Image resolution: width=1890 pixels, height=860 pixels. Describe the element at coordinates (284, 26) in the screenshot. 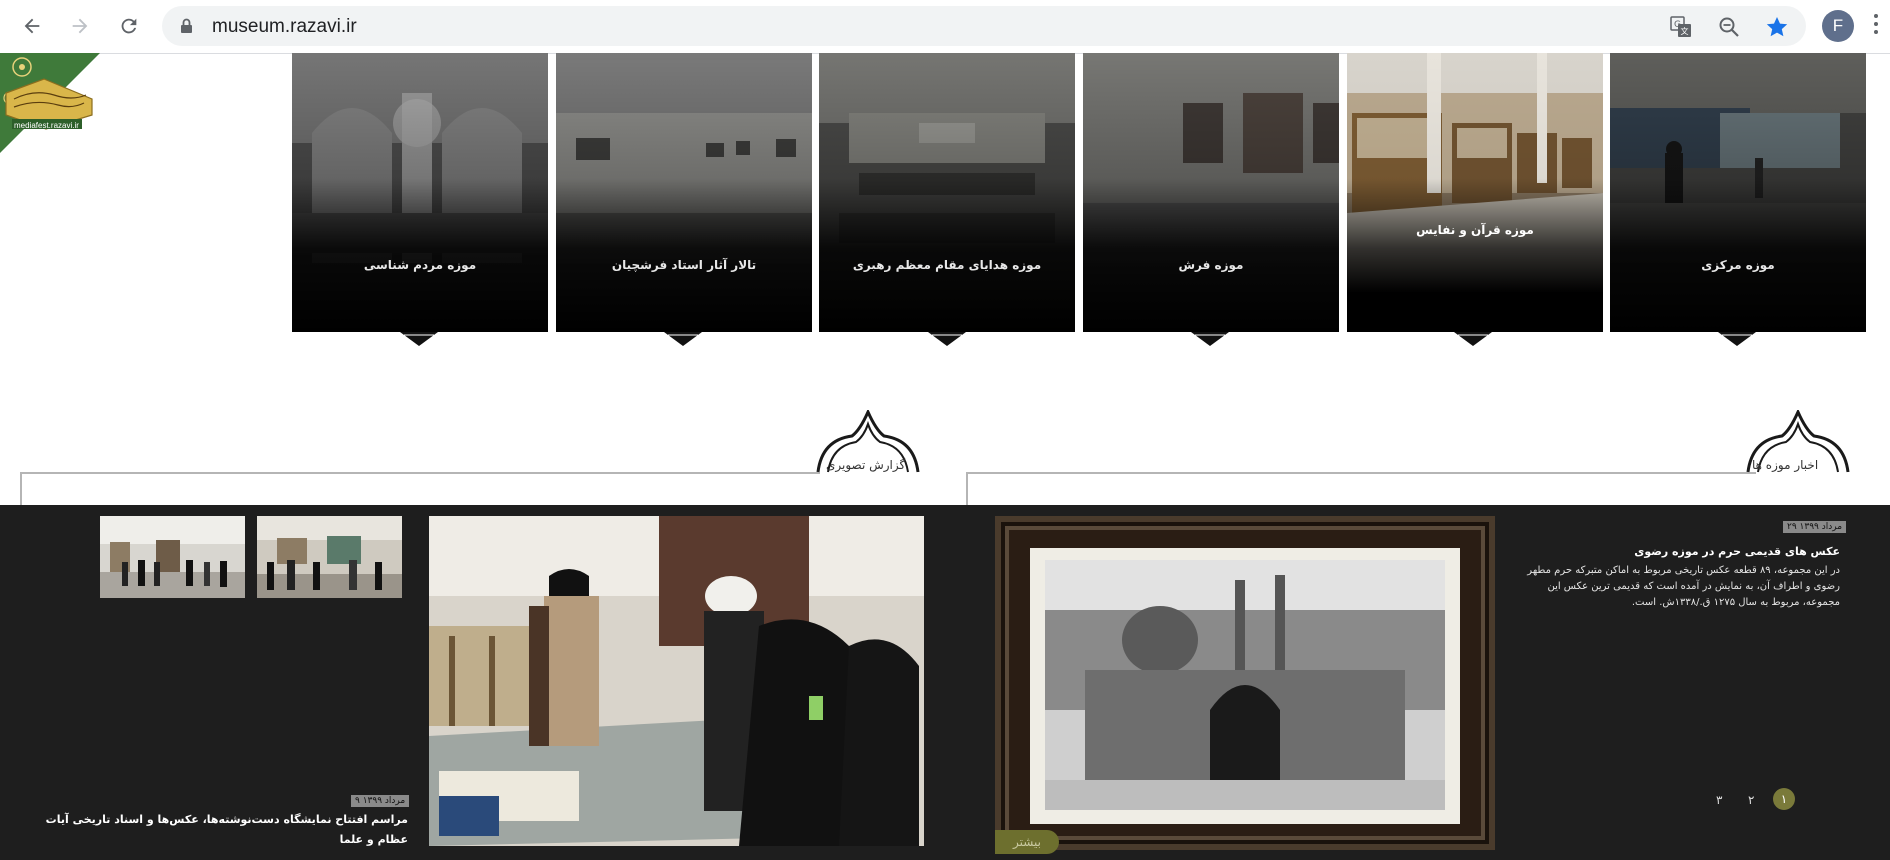

I see `url-text: museum.razavi.ir` at that location.